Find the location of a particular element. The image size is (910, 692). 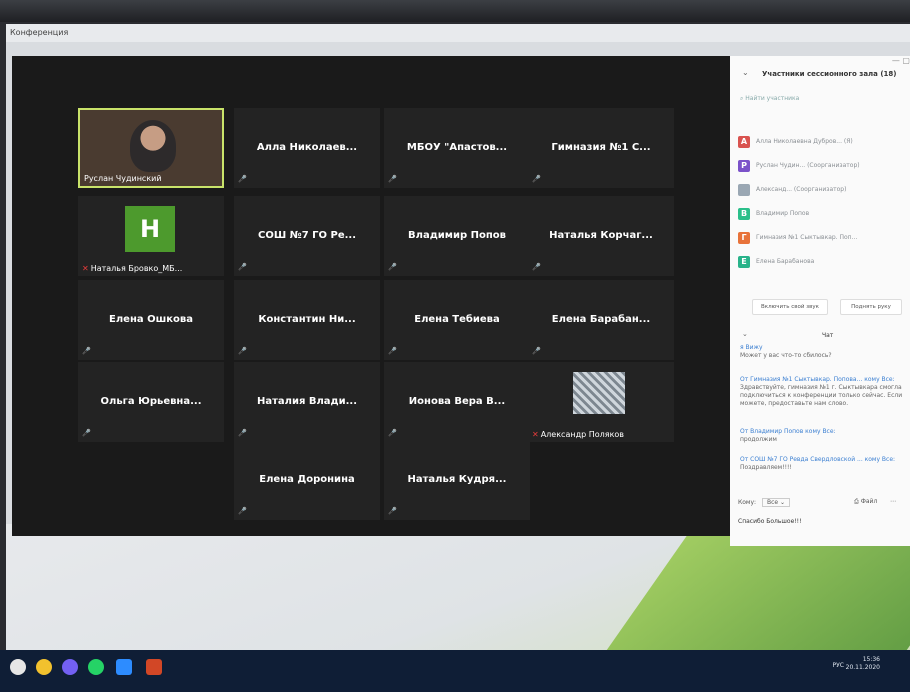

tile-name: Александр Поляков is located at coordinates (582, 434).